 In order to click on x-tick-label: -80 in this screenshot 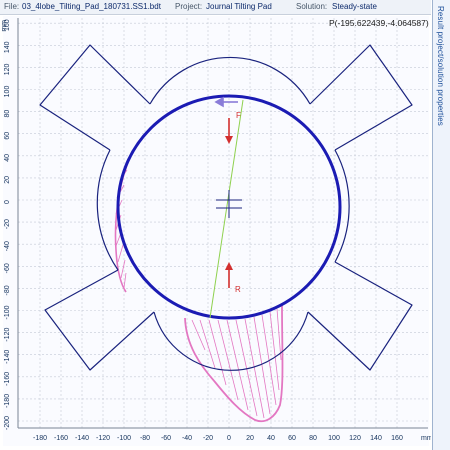, I will do `click(145, 438)`.